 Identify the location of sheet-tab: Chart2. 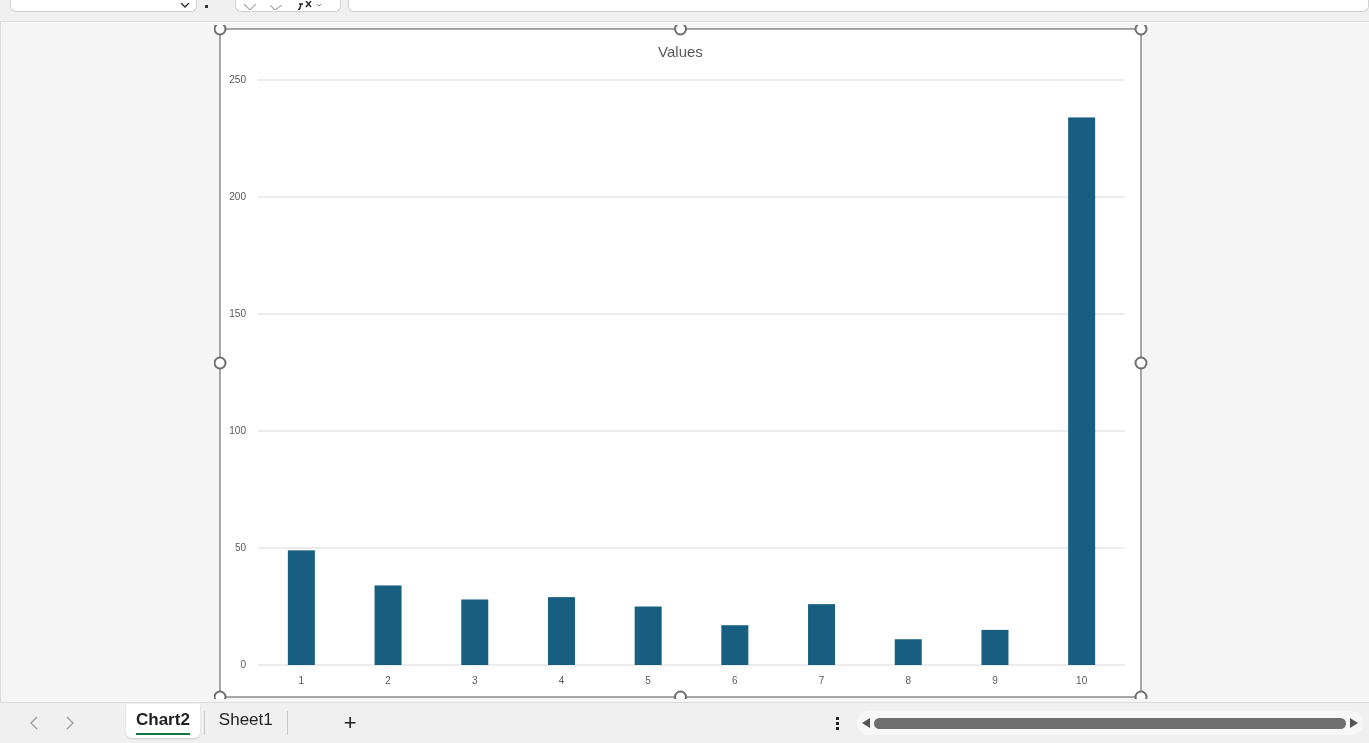
(163, 721).